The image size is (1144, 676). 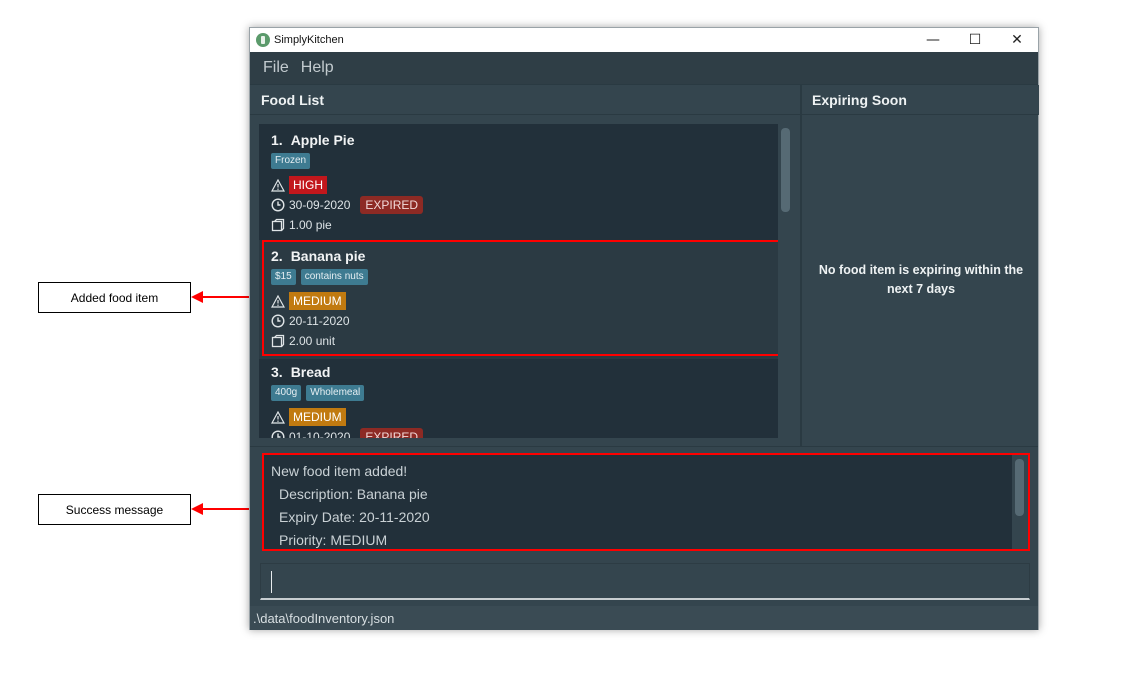 I want to click on food-list-header: Food List, so click(x=525, y=100).